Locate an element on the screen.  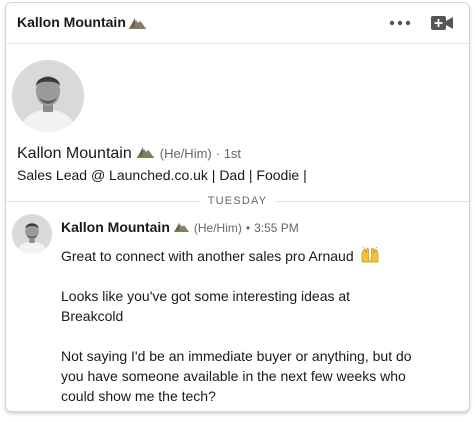
message-pronouns: (He/Him) is located at coordinates (217, 228).